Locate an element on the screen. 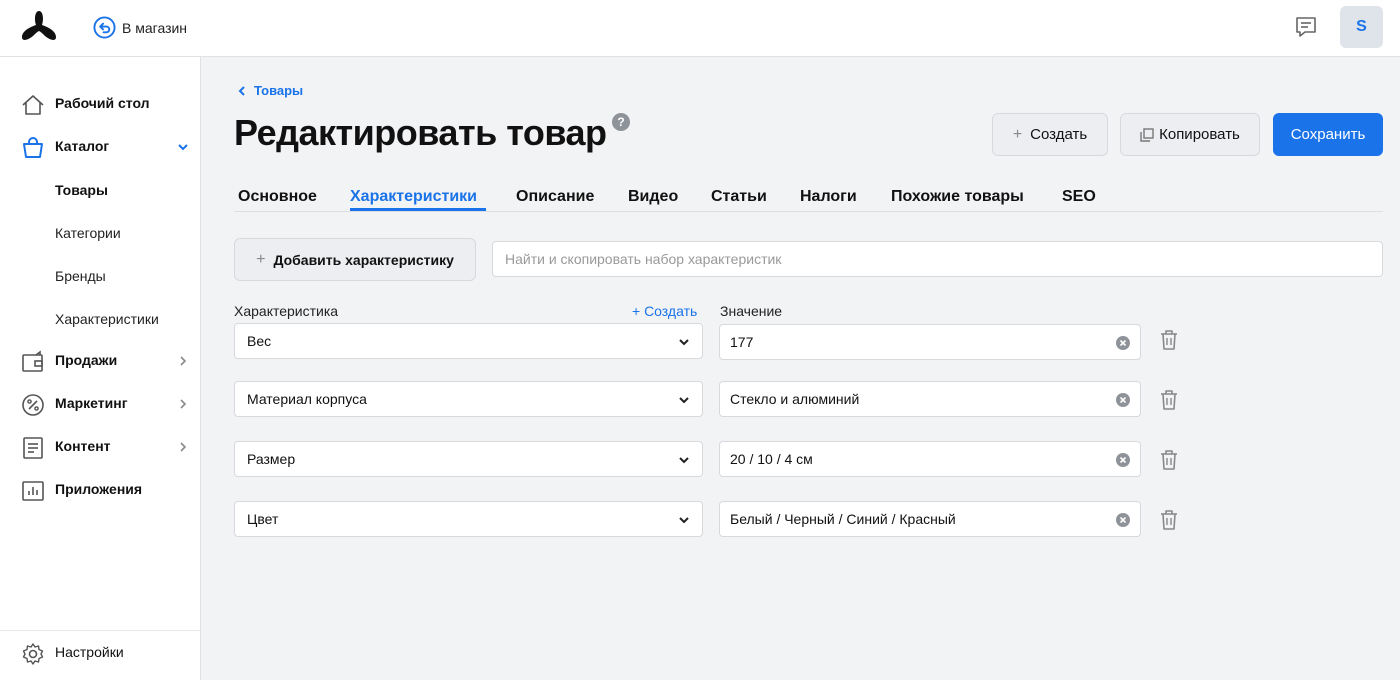  back-to-store-link: В магазин is located at coordinates (140, 27).